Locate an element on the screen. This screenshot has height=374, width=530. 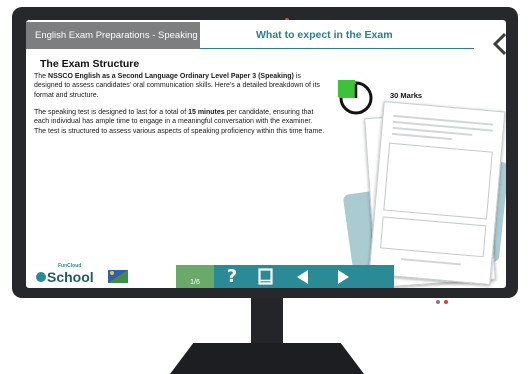
marks-label: 30 Marks is located at coordinates (406, 95).